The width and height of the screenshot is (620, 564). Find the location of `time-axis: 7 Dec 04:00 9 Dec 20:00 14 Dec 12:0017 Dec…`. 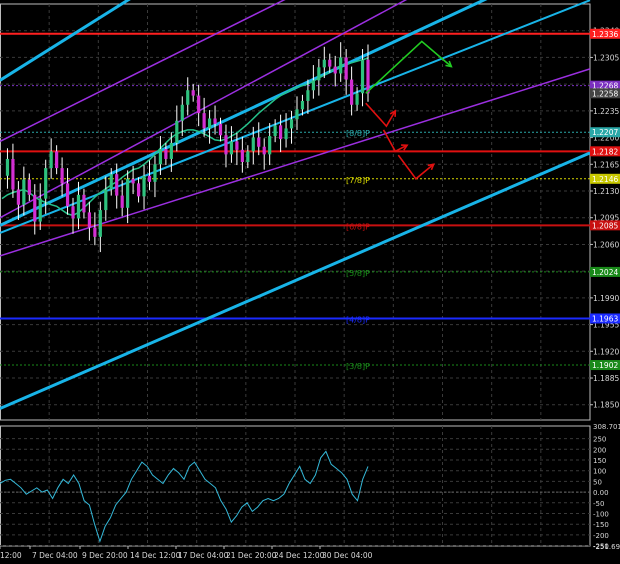

time-axis: 7 Dec 04:00 9 Dec 20:00 14 Dec 12:0017 Dec… is located at coordinates (186, 553).